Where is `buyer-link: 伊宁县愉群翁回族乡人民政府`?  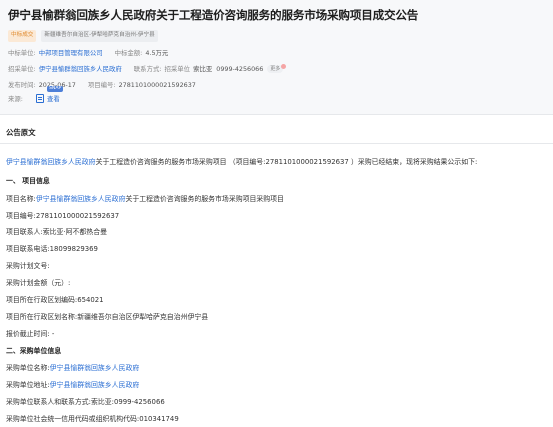 buyer-link: 伊宁县愉群翁回族乡人民政府 is located at coordinates (80, 68).